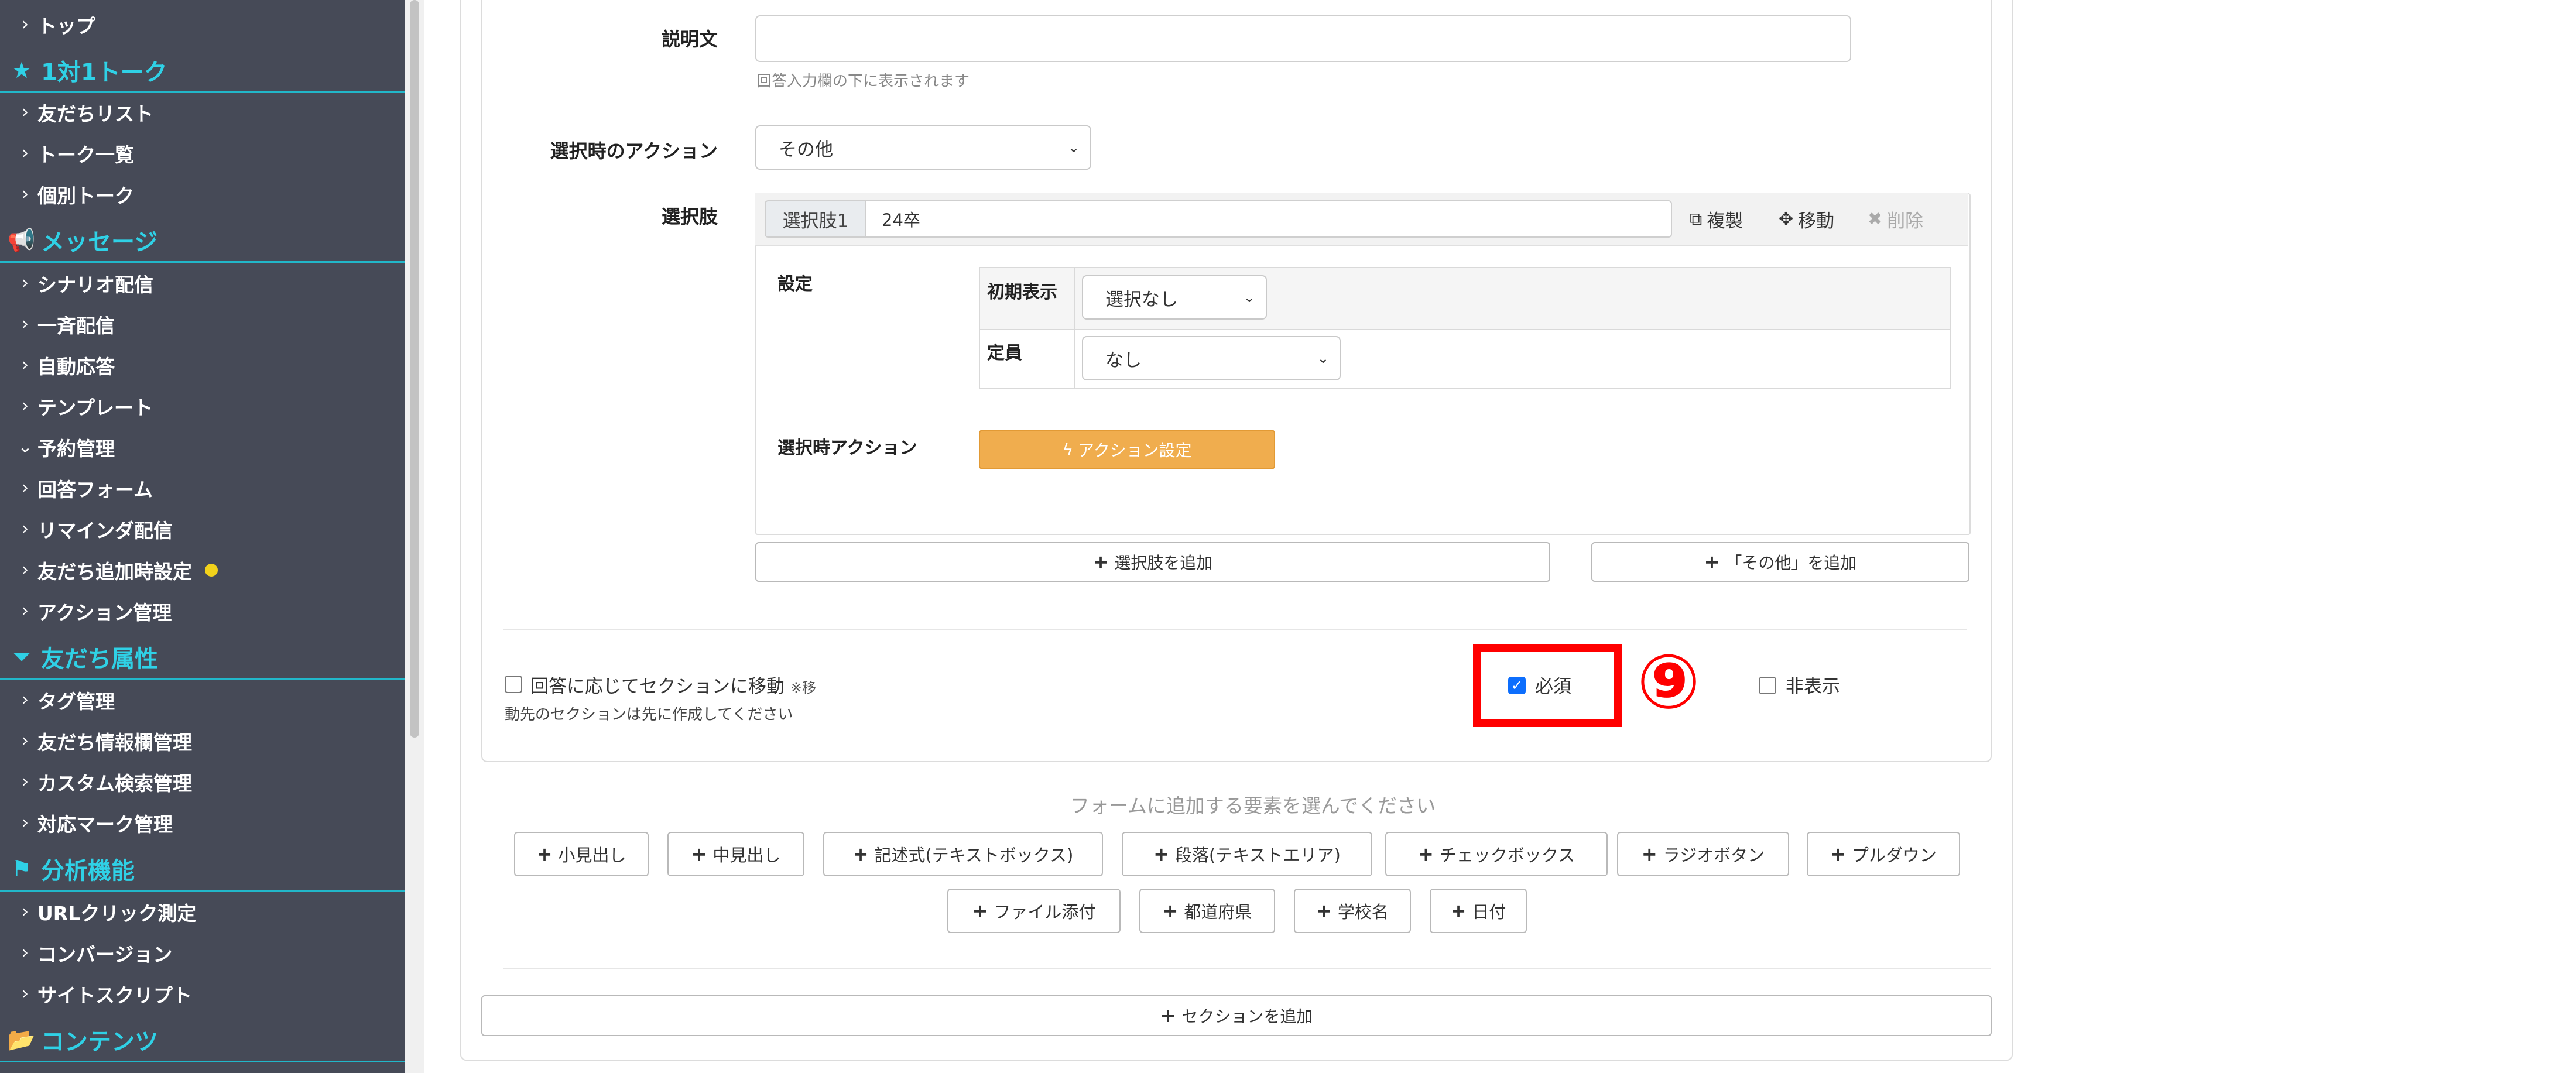  Describe the element at coordinates (202, 283) in the screenshot. I see `sidebar-item: › シナリオ配信` at that location.